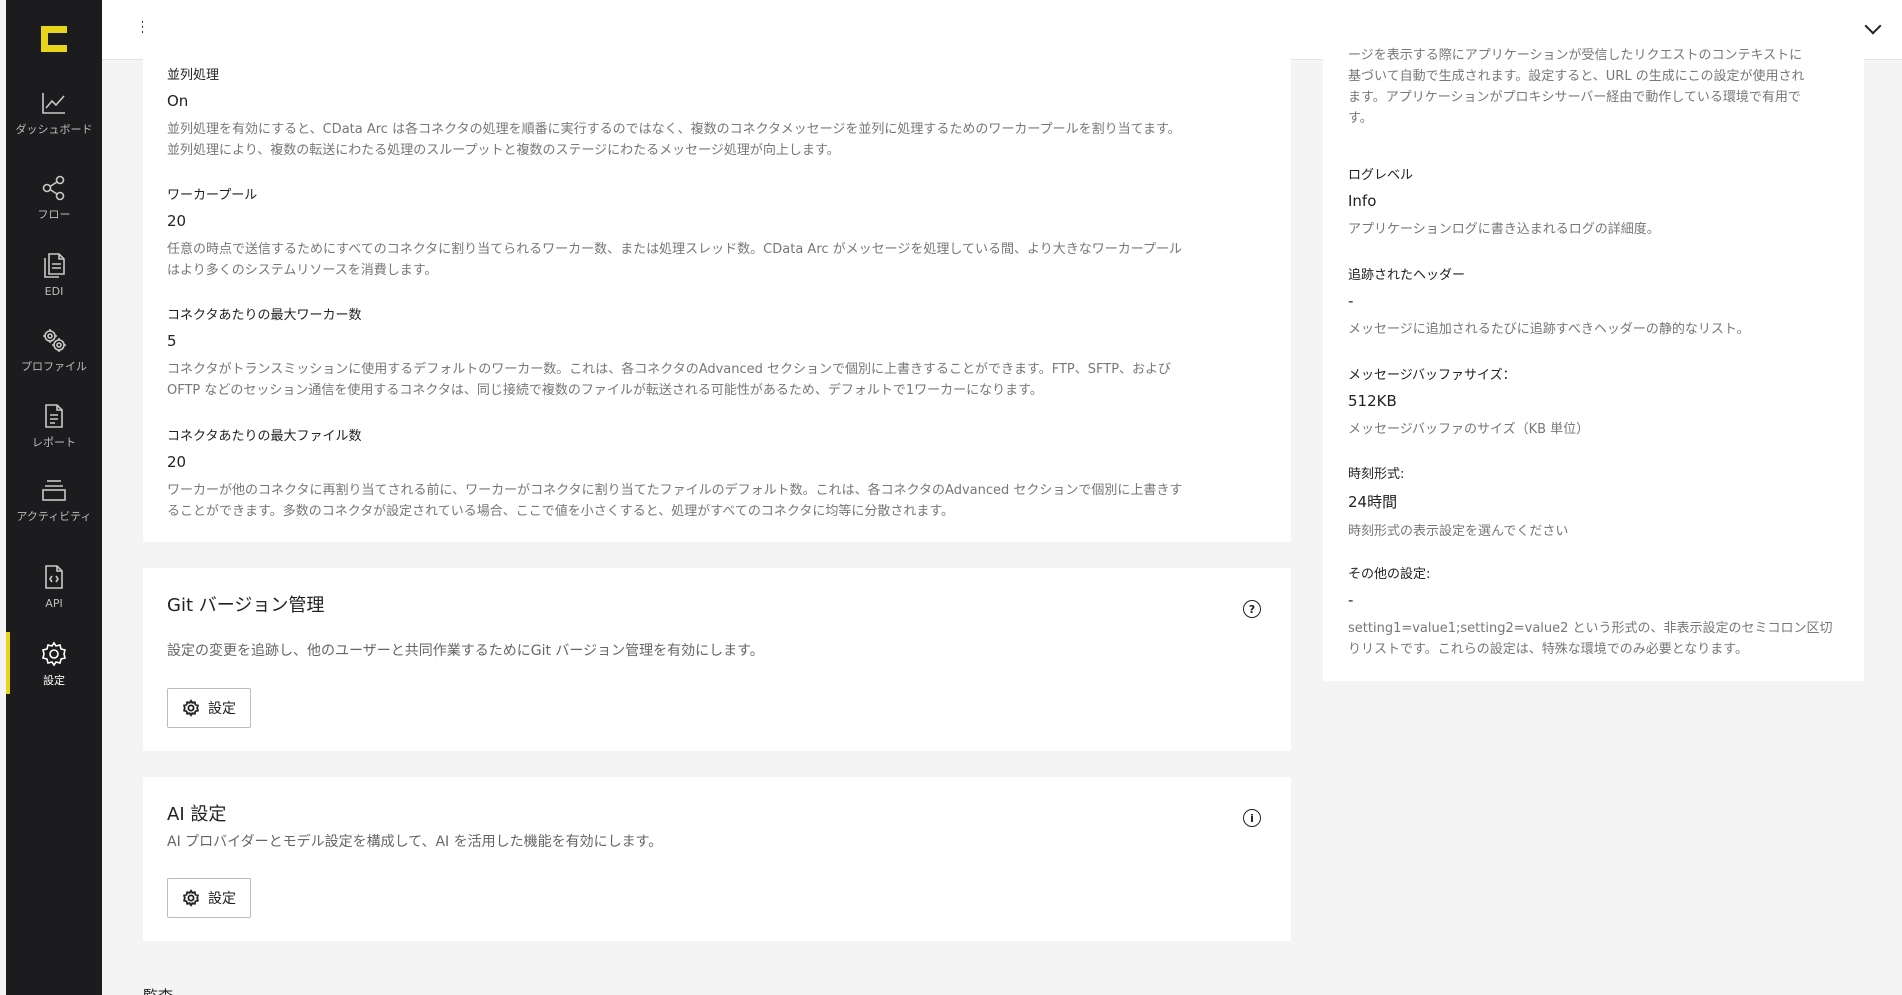  Describe the element at coordinates (1389, 574) in the screenshot. I see `setting-label: その他の設定:` at that location.